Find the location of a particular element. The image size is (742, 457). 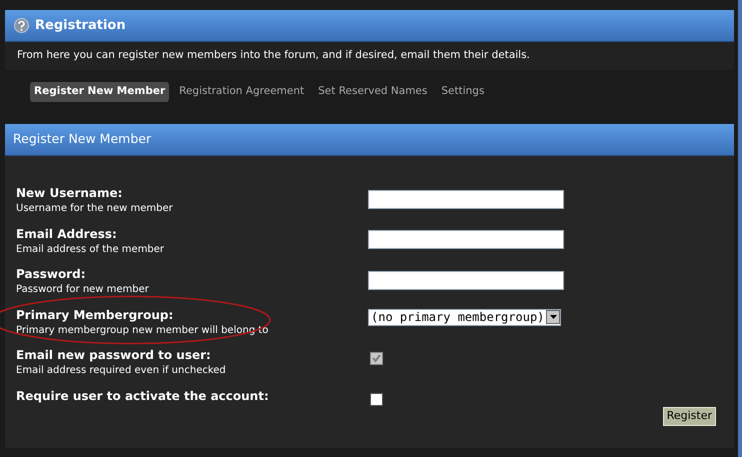

field-label: Password: is located at coordinates (51, 274).